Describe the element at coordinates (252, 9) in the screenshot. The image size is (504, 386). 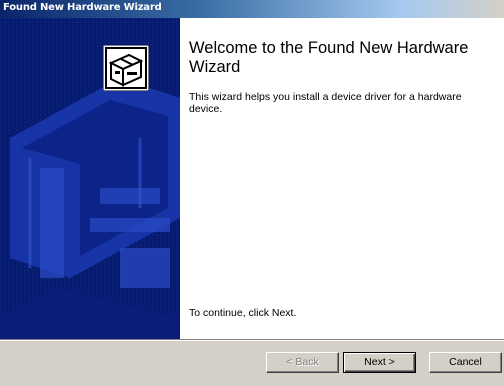
I see `title-bar: Found New Hardware Wizard` at that location.